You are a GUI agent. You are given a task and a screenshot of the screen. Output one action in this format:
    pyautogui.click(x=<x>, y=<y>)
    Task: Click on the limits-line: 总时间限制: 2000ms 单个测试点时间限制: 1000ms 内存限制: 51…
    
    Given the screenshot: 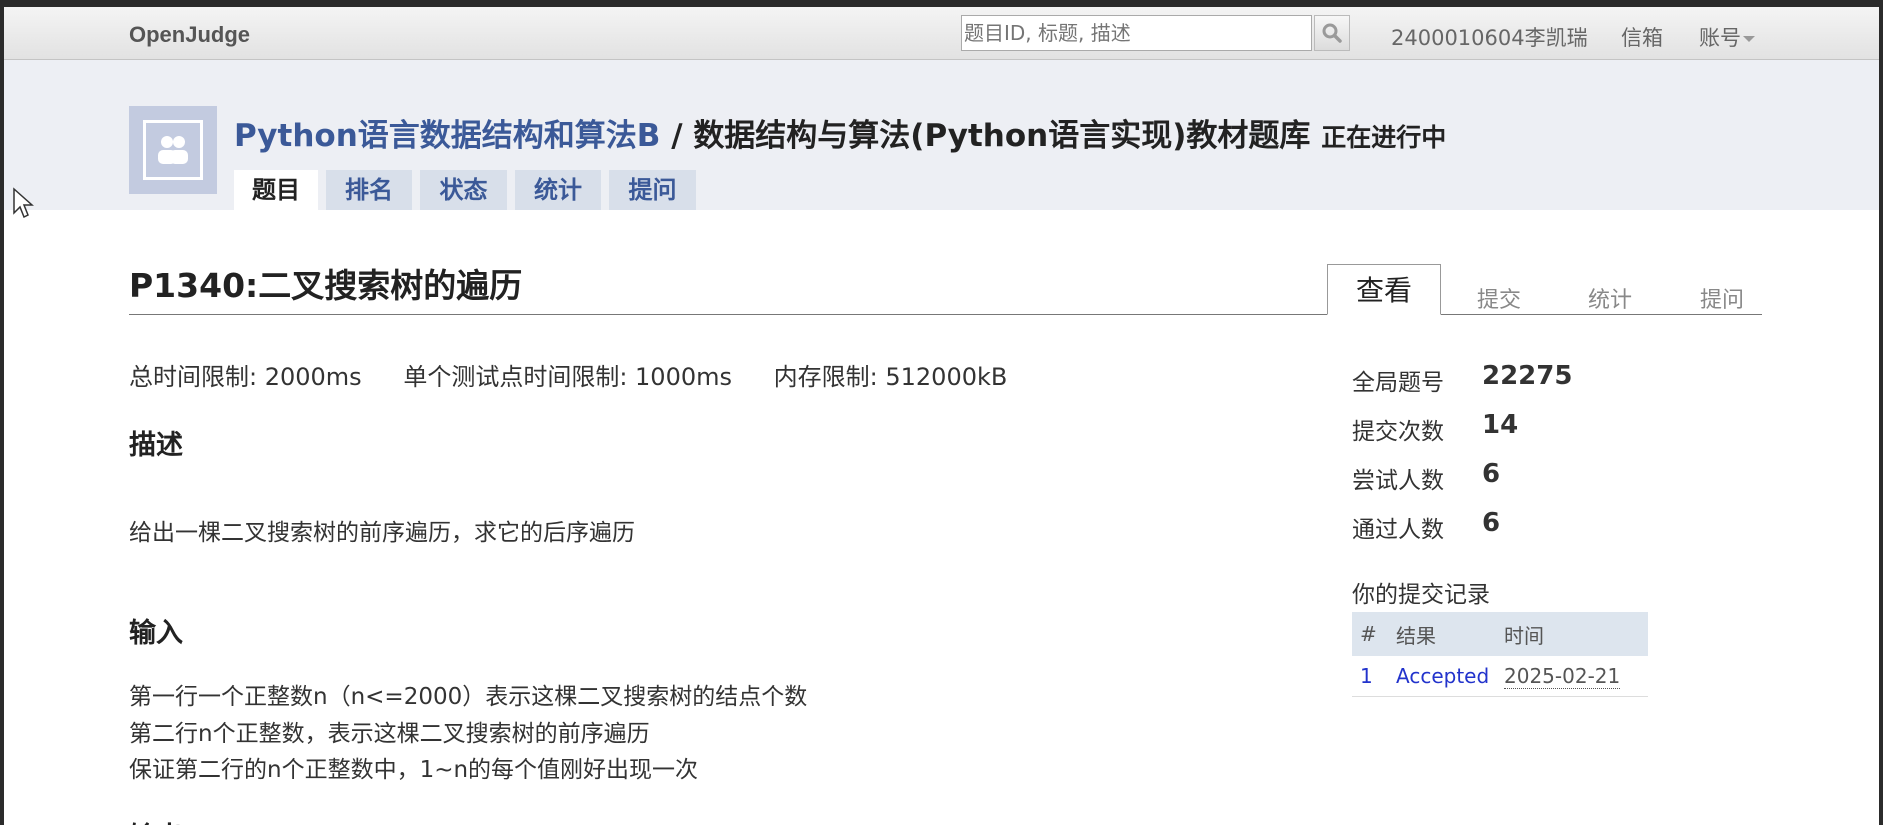 What is the action you would take?
    pyautogui.click(x=585, y=374)
    